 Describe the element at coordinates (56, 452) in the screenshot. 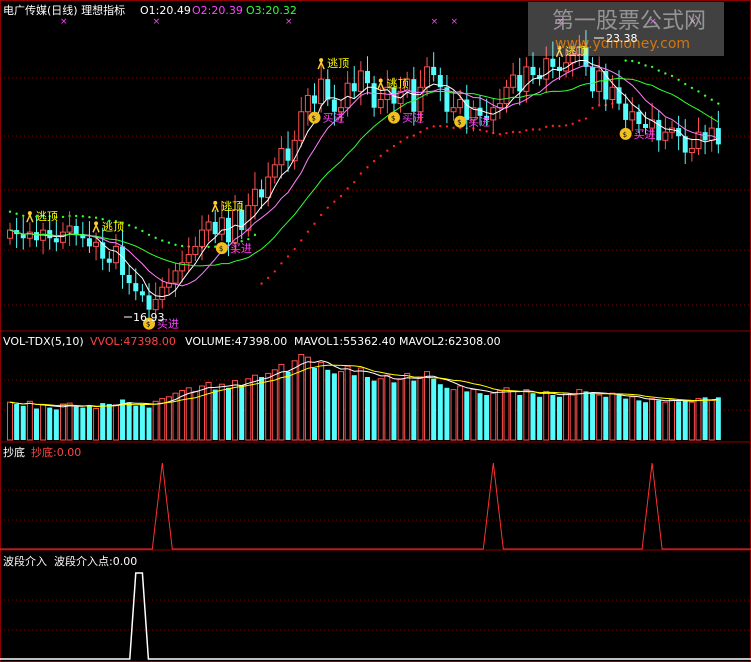

I see `chaodi-value: 抄底:0.00` at that location.